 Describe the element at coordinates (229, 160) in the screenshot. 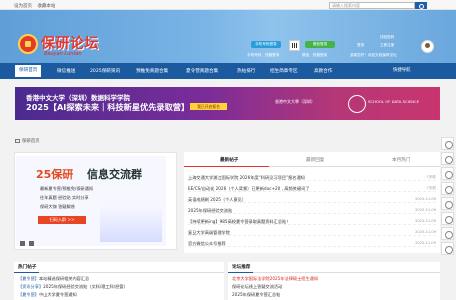

I see `tab-latest-posts: 最新帖子` at that location.